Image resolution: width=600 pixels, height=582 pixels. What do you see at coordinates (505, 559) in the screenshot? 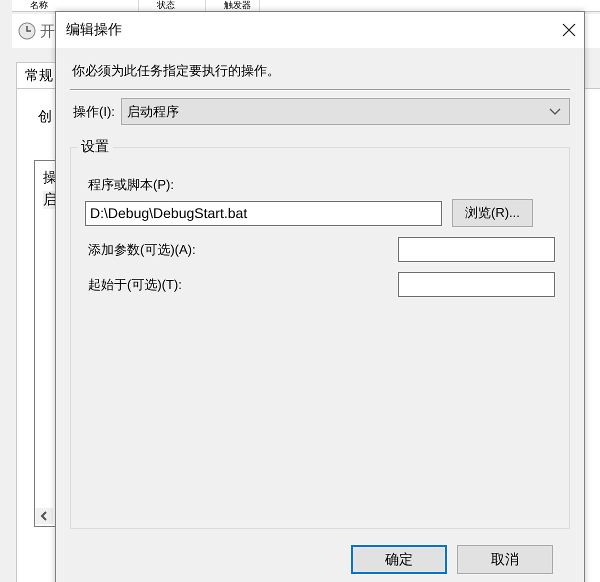
I see `cancel-button: 取消` at bounding box center [505, 559].